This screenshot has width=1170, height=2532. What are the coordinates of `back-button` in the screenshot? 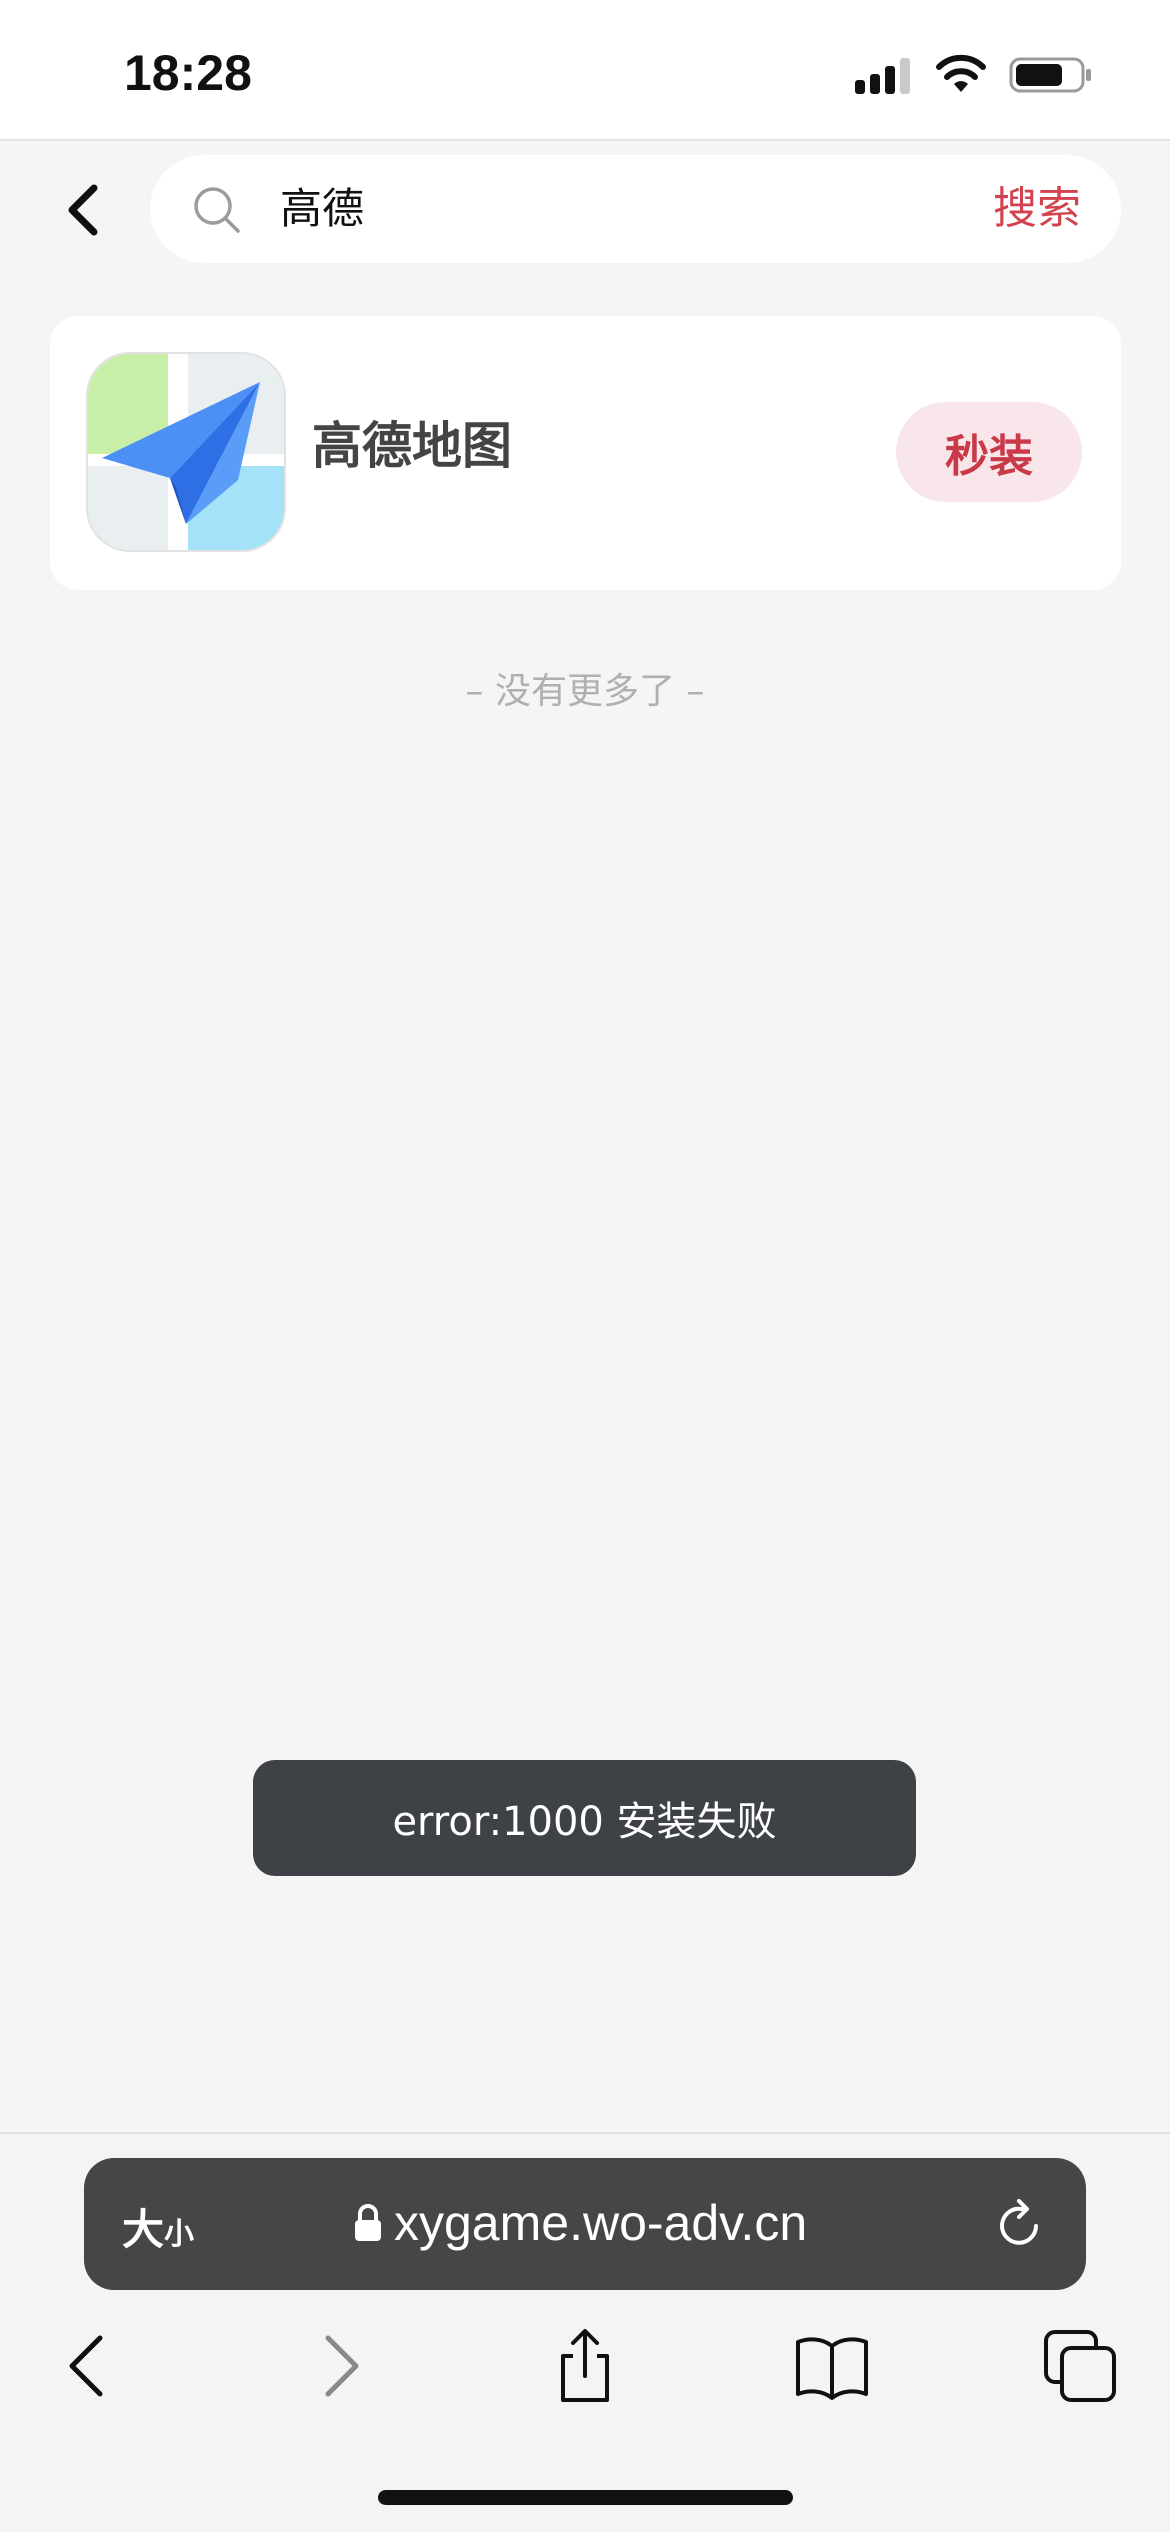 It's located at (82, 210).